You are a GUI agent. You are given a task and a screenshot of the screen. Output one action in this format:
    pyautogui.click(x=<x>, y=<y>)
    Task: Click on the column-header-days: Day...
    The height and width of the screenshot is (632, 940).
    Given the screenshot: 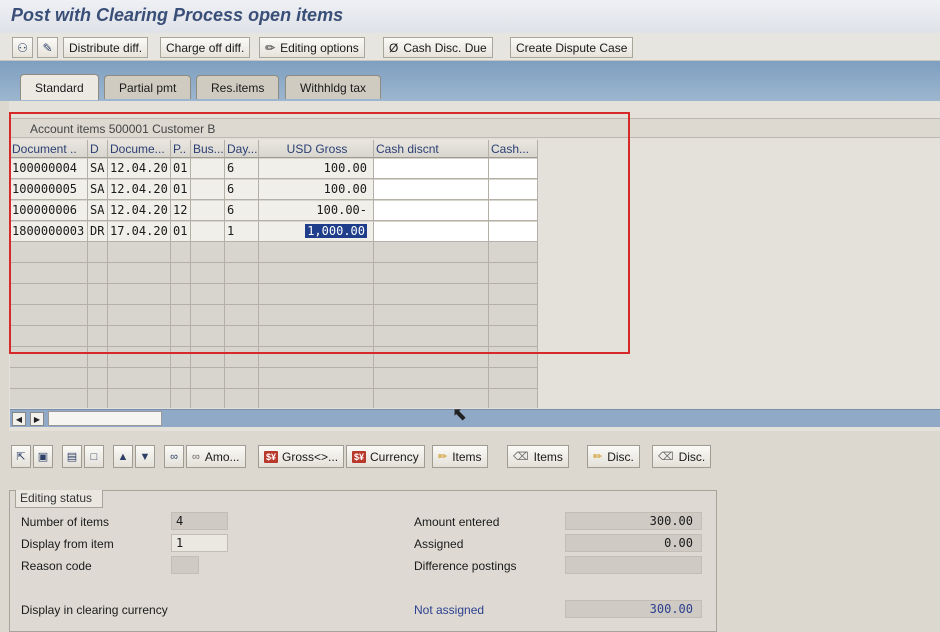 What is the action you would take?
    pyautogui.click(x=242, y=149)
    